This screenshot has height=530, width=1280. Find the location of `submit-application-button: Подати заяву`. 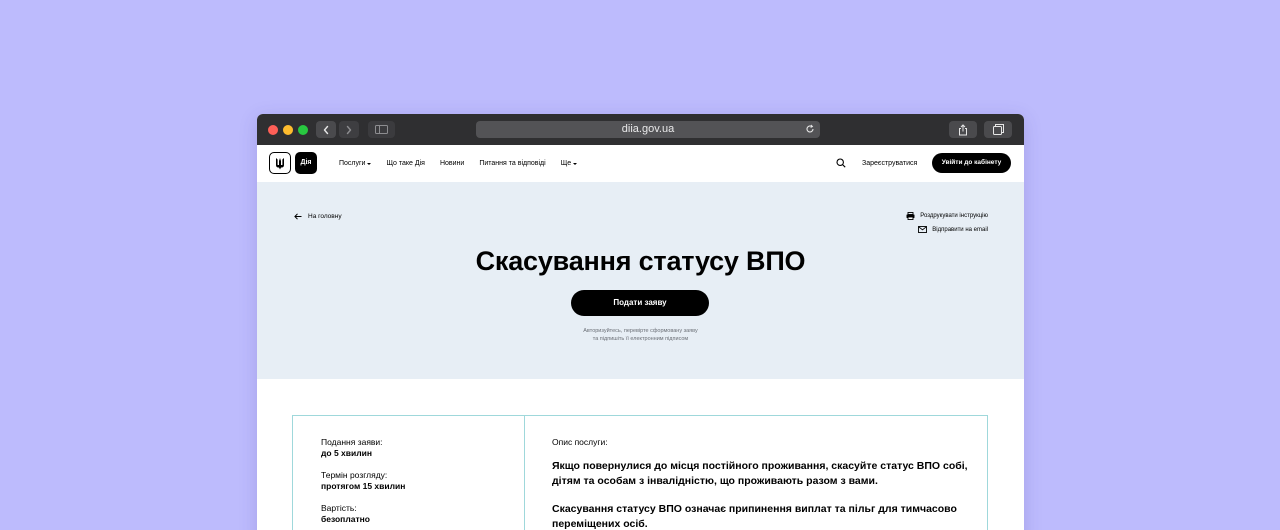

submit-application-button: Подати заяву is located at coordinates (640, 303).